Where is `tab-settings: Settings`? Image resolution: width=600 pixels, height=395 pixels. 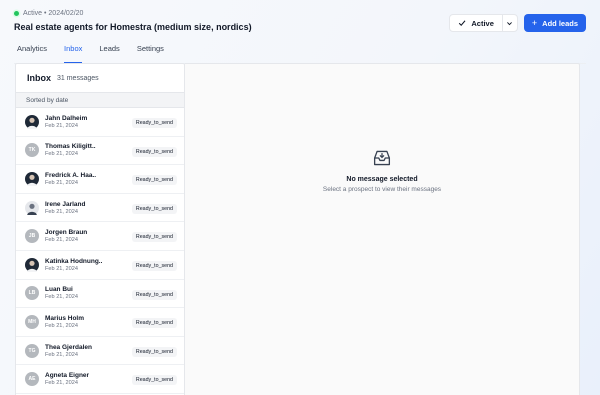 tab-settings: Settings is located at coordinates (150, 53).